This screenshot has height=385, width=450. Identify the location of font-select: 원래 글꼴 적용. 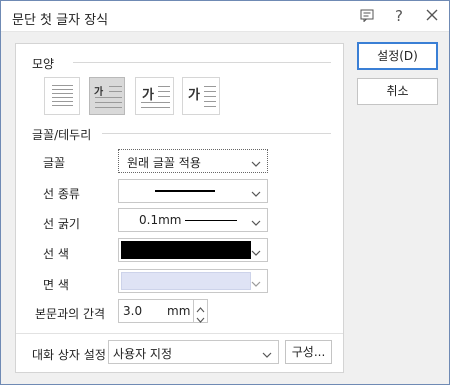
(193, 161).